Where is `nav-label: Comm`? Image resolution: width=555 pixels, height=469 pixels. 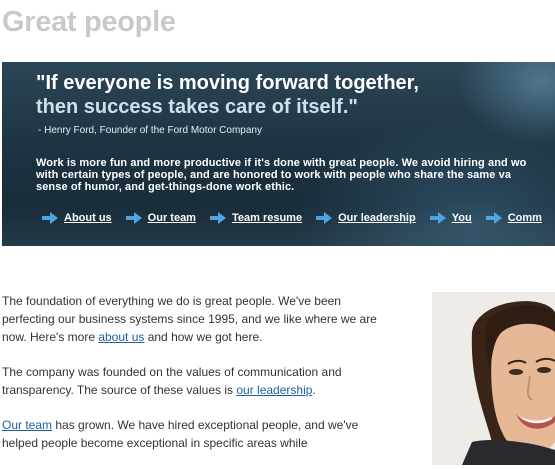
nav-label: Comm is located at coordinates (524, 218).